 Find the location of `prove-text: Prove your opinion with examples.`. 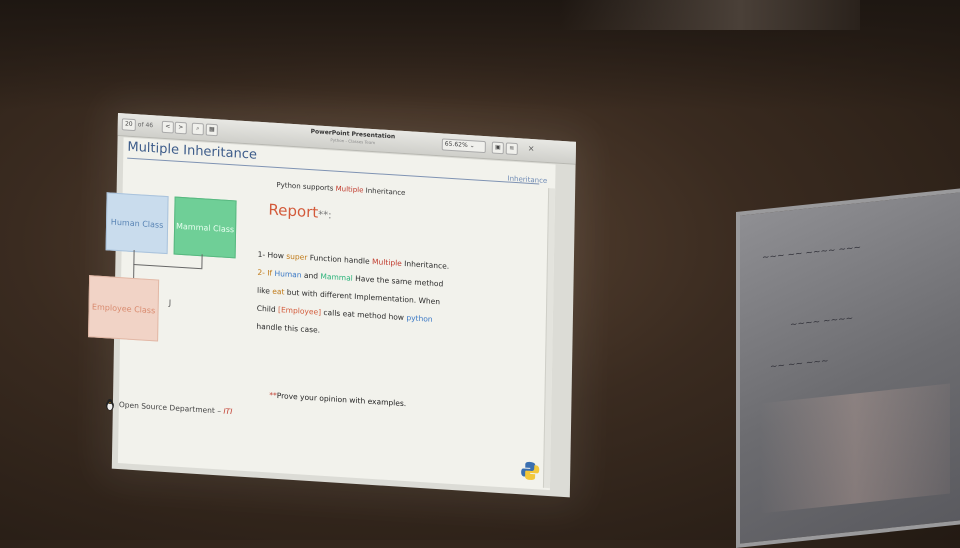

prove-text: Prove your opinion with examples. is located at coordinates (341, 399).